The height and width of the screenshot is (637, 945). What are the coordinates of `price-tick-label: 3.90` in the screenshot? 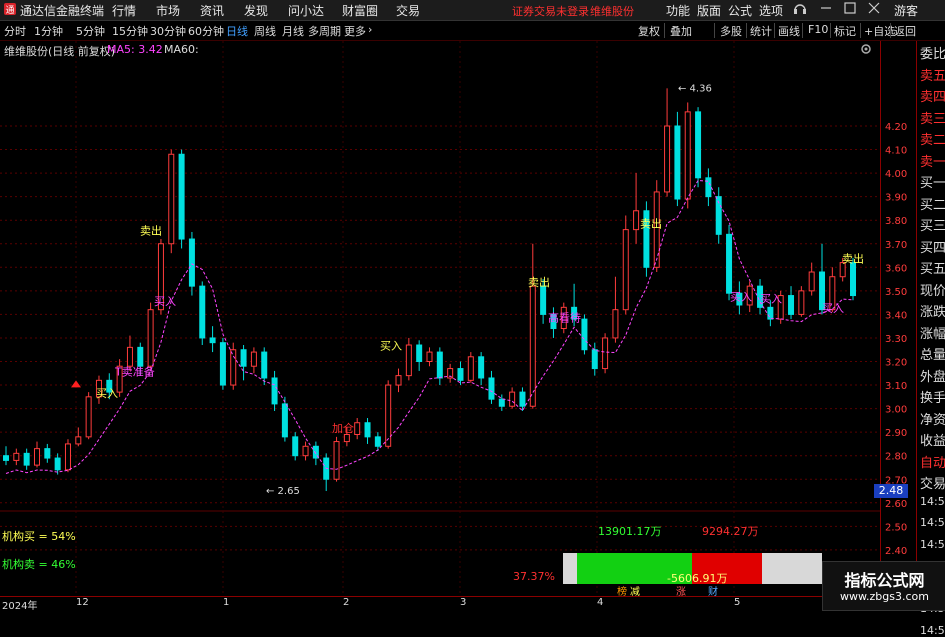 It's located at (896, 198).